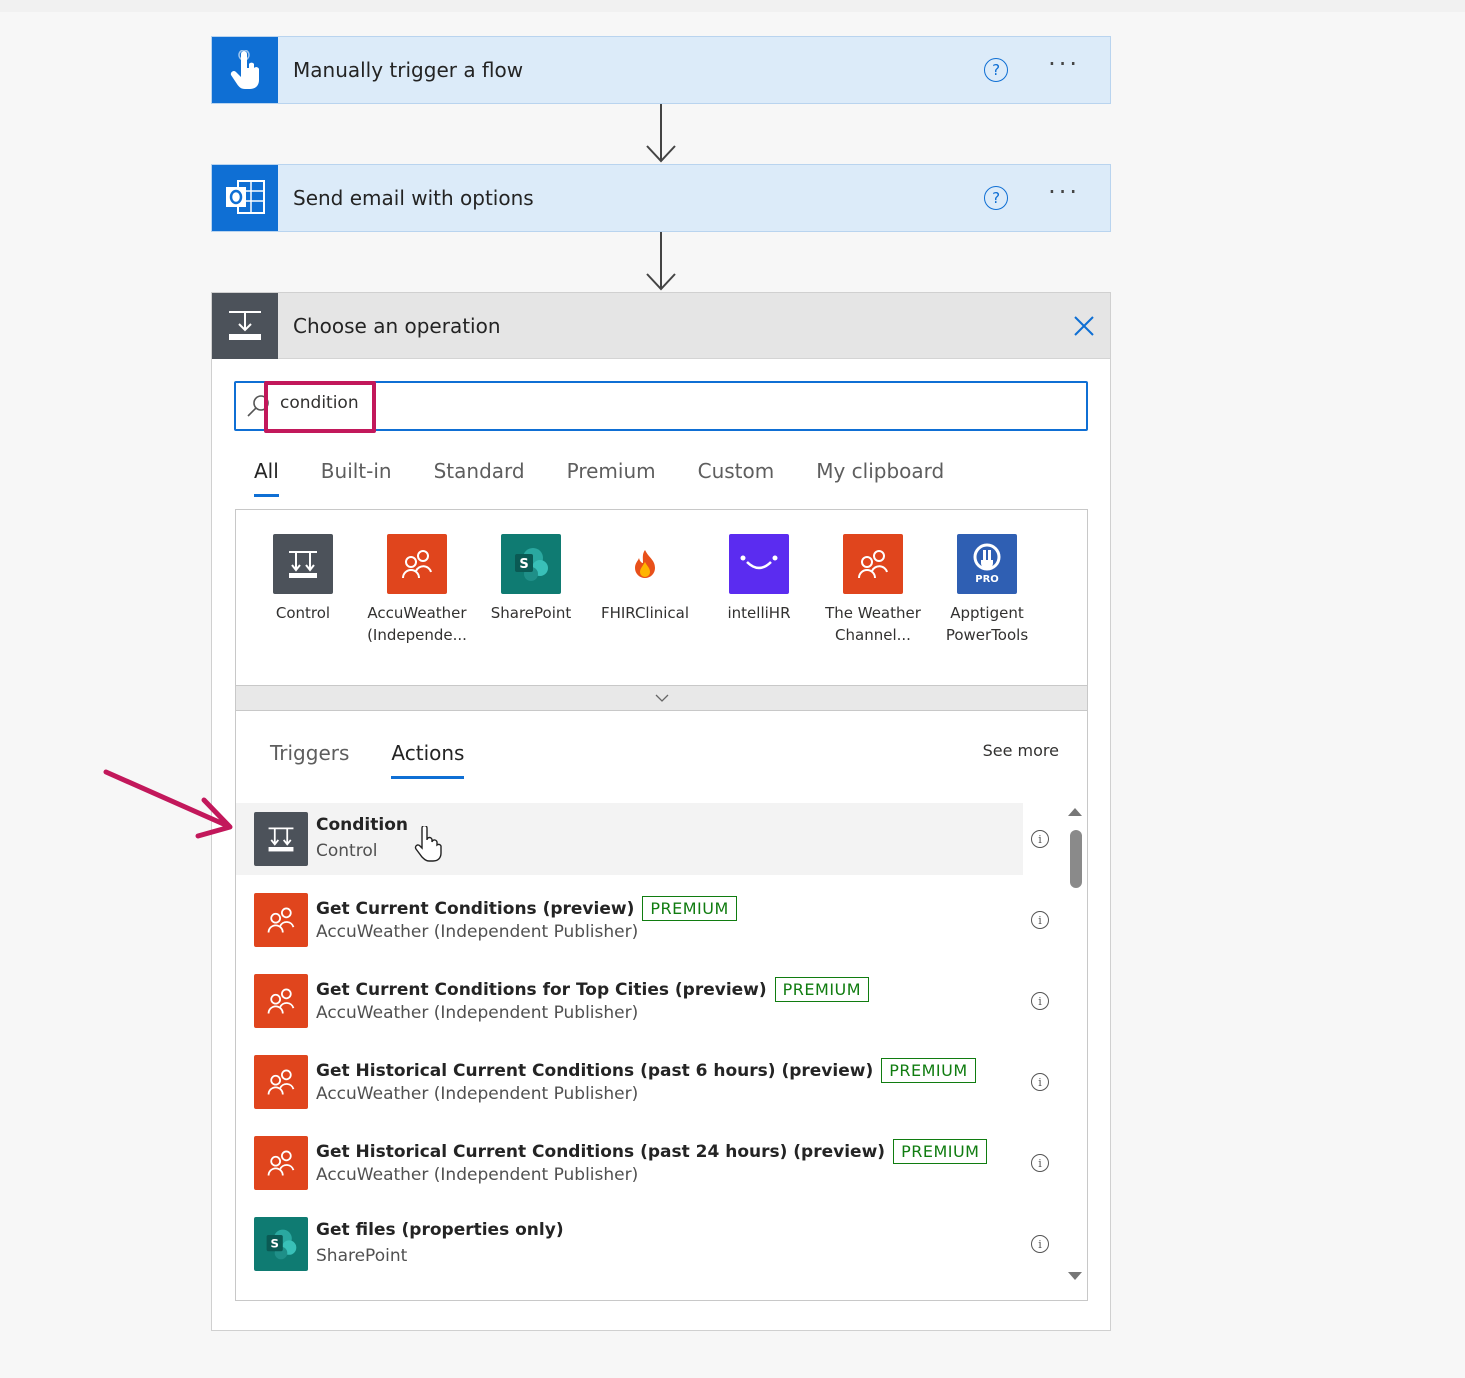 Image resolution: width=1465 pixels, height=1378 pixels. Describe the element at coordinates (629, 1244) in the screenshot. I see `result-row: S Get files (properties only) SharePoint` at that location.